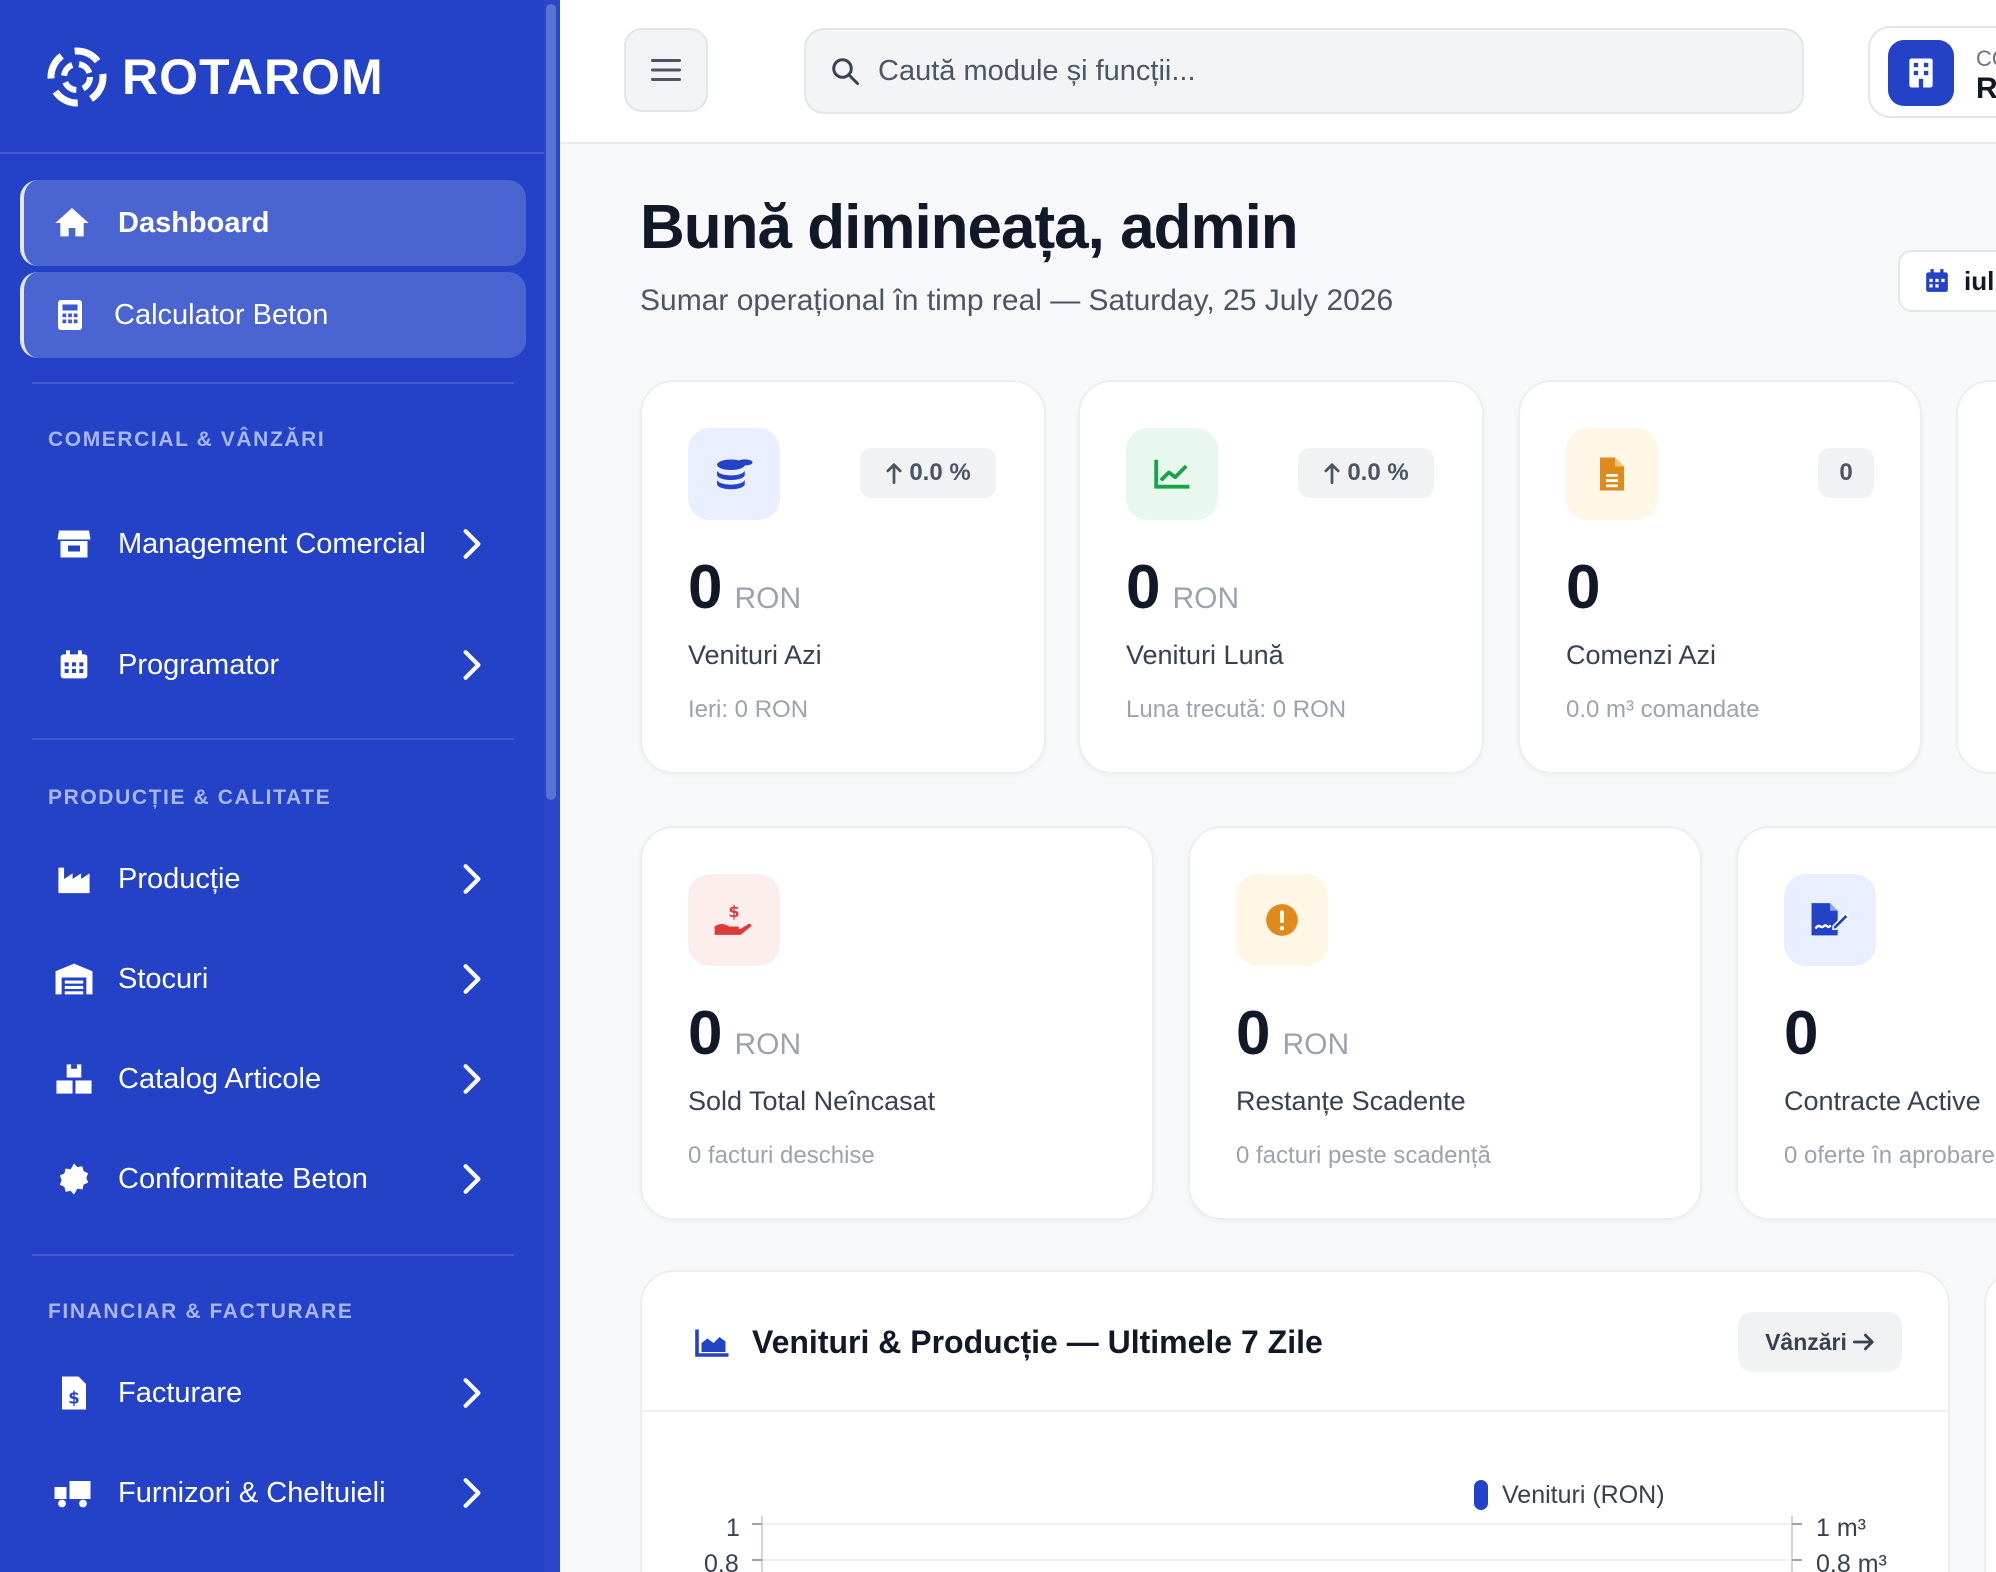 The height and width of the screenshot is (1572, 1996). What do you see at coordinates (1351, 1101) in the screenshot?
I see `kpi-title: Restanțe Scadente` at bounding box center [1351, 1101].